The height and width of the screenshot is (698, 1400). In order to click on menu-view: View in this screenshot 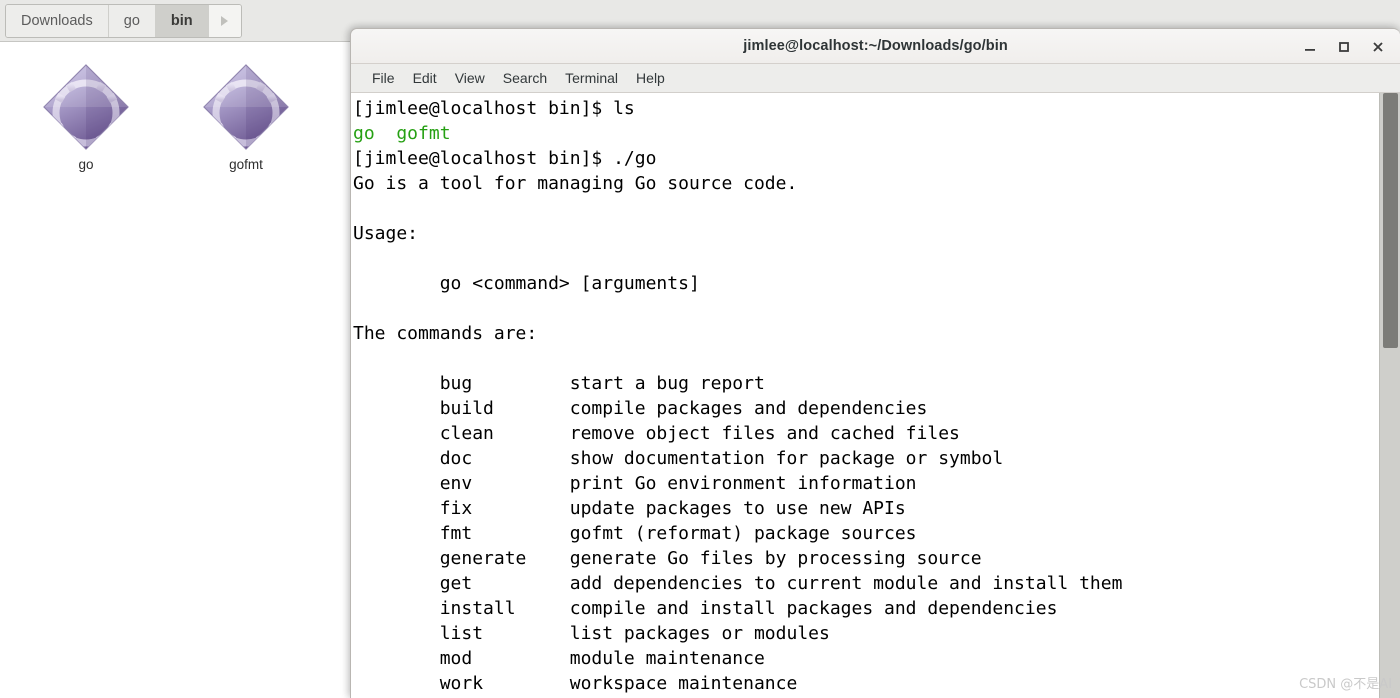, I will do `click(470, 78)`.